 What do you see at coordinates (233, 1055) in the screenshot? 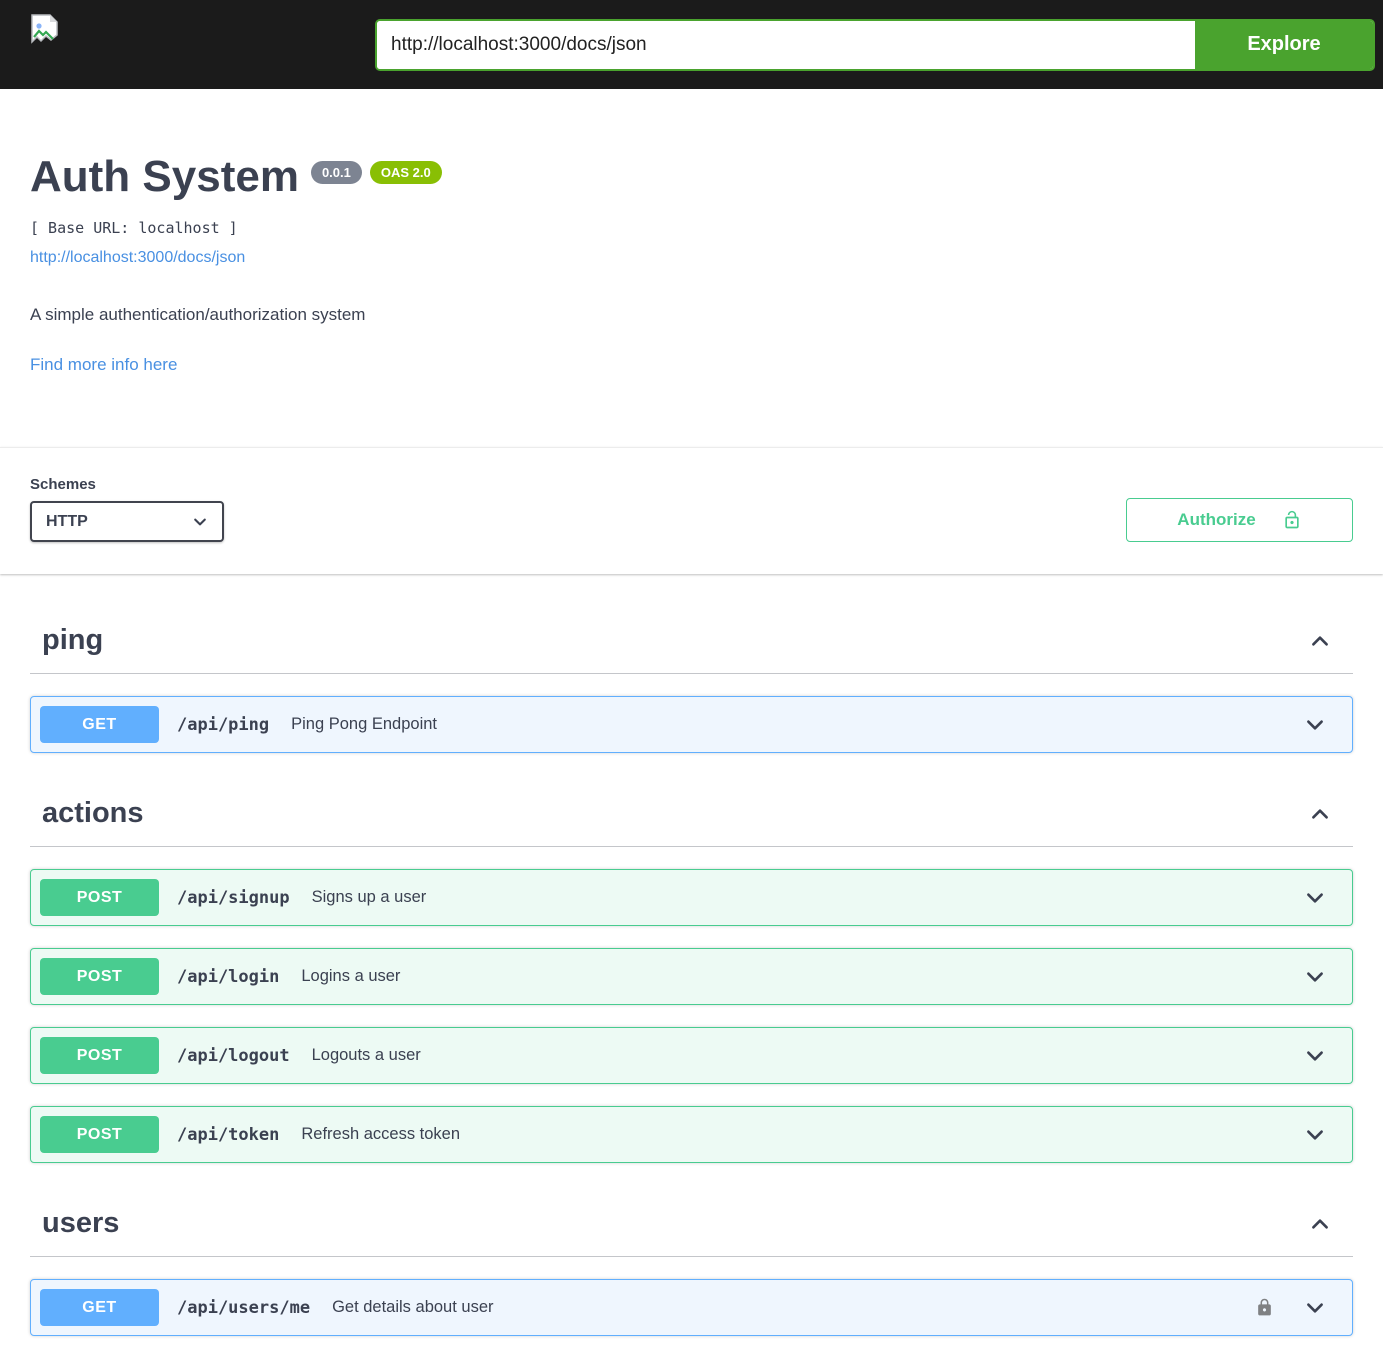
I see `operation-path: /api/logout` at bounding box center [233, 1055].